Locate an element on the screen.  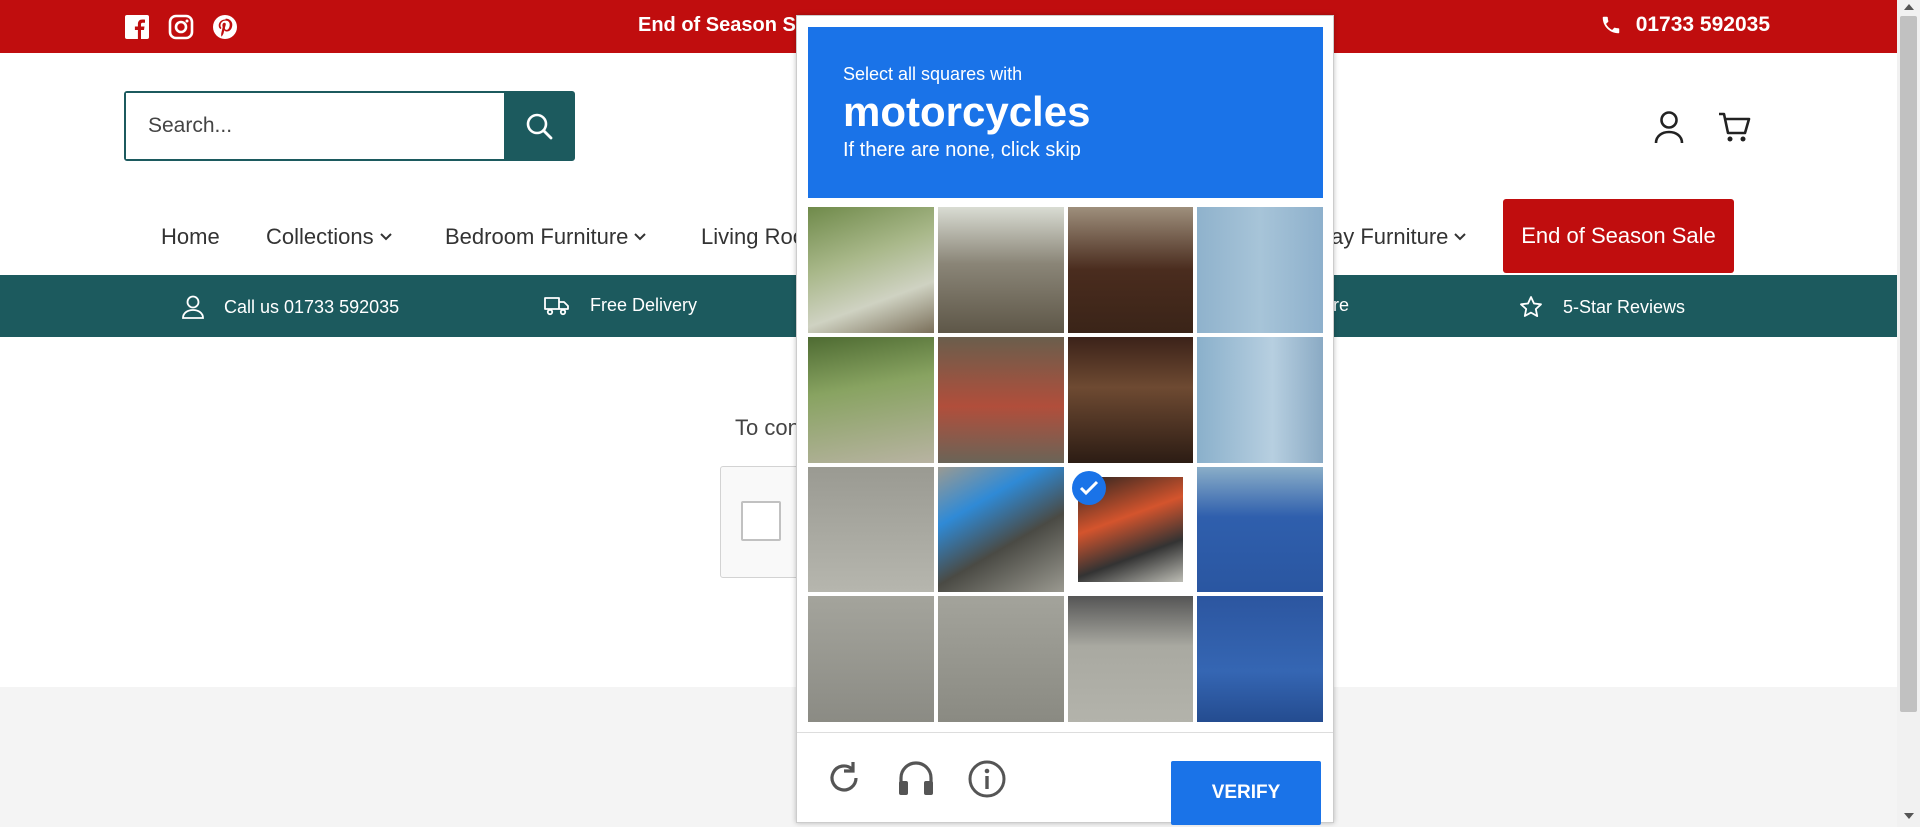
truck-icon is located at coordinates (556, 305).